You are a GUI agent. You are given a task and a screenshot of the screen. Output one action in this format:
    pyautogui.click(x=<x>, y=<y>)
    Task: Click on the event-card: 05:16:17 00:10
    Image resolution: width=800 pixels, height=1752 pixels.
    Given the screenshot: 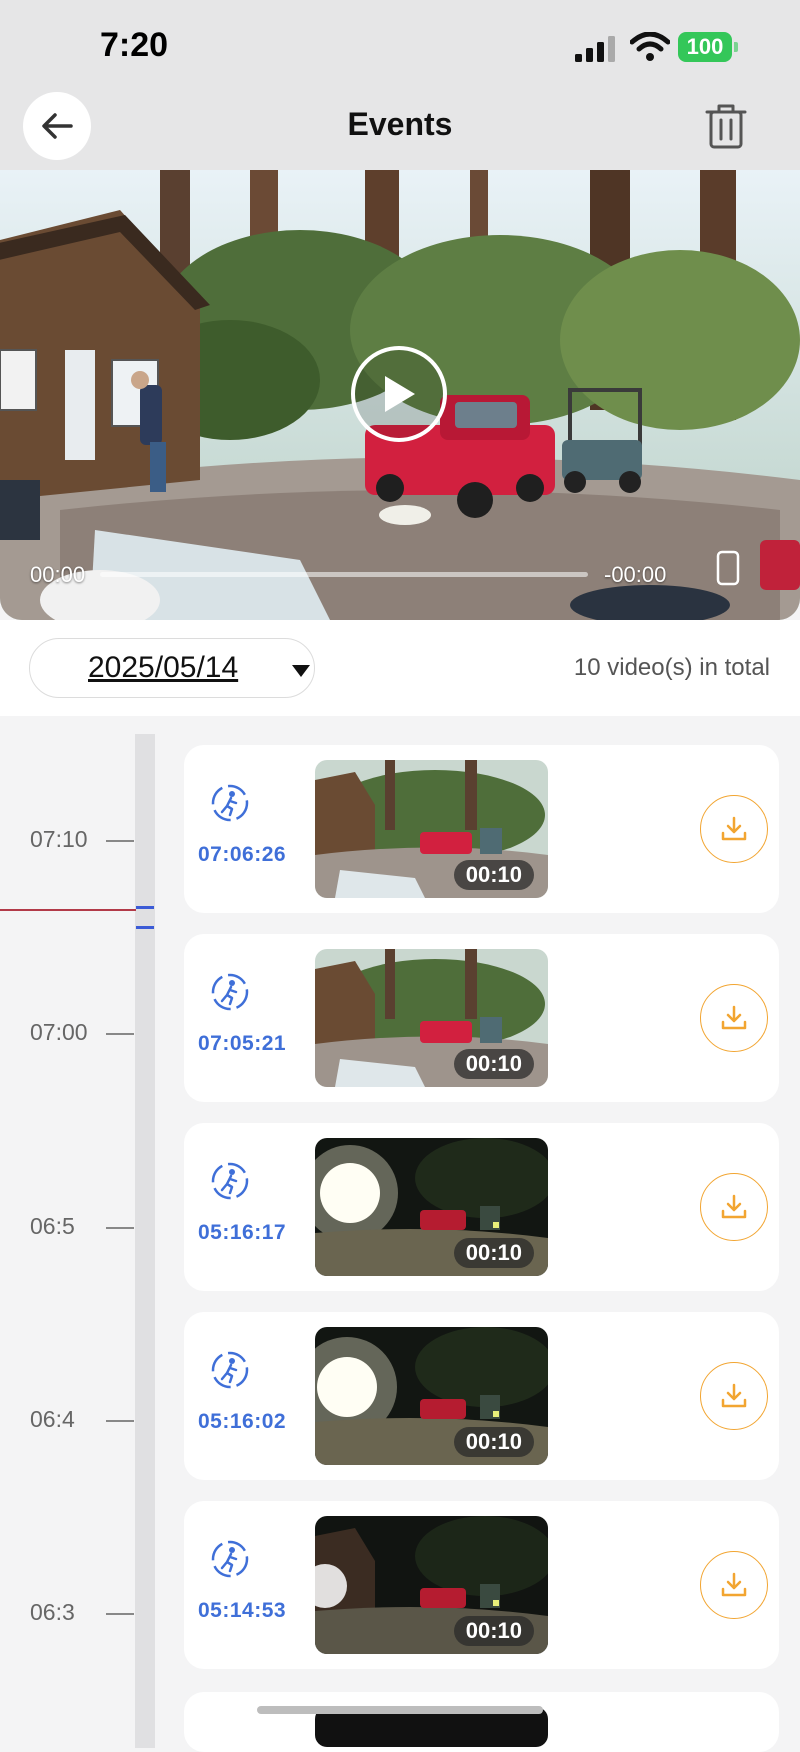 What is the action you would take?
    pyautogui.click(x=481, y=1207)
    